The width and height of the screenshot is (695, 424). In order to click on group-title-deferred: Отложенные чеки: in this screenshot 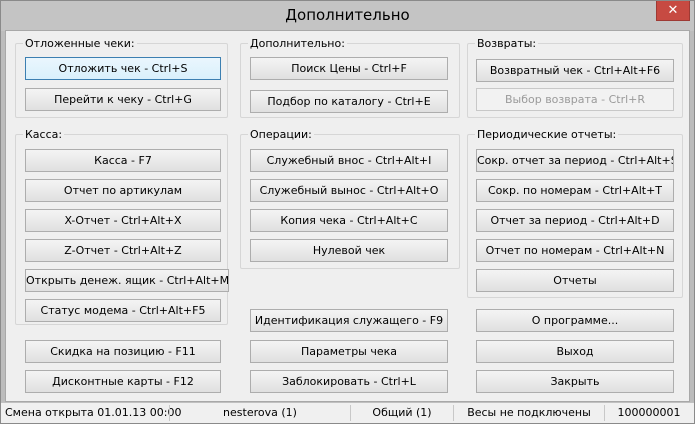, I will do `click(80, 43)`.